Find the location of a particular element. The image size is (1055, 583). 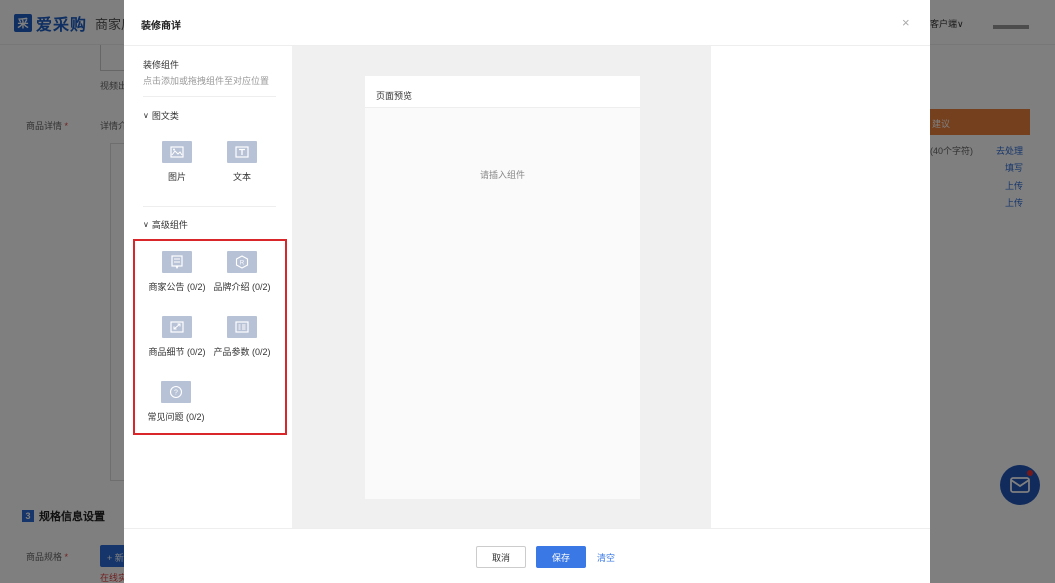

component-panel-hint: 点击添加或拖拽组件至对应位置 is located at coordinates (206, 81).